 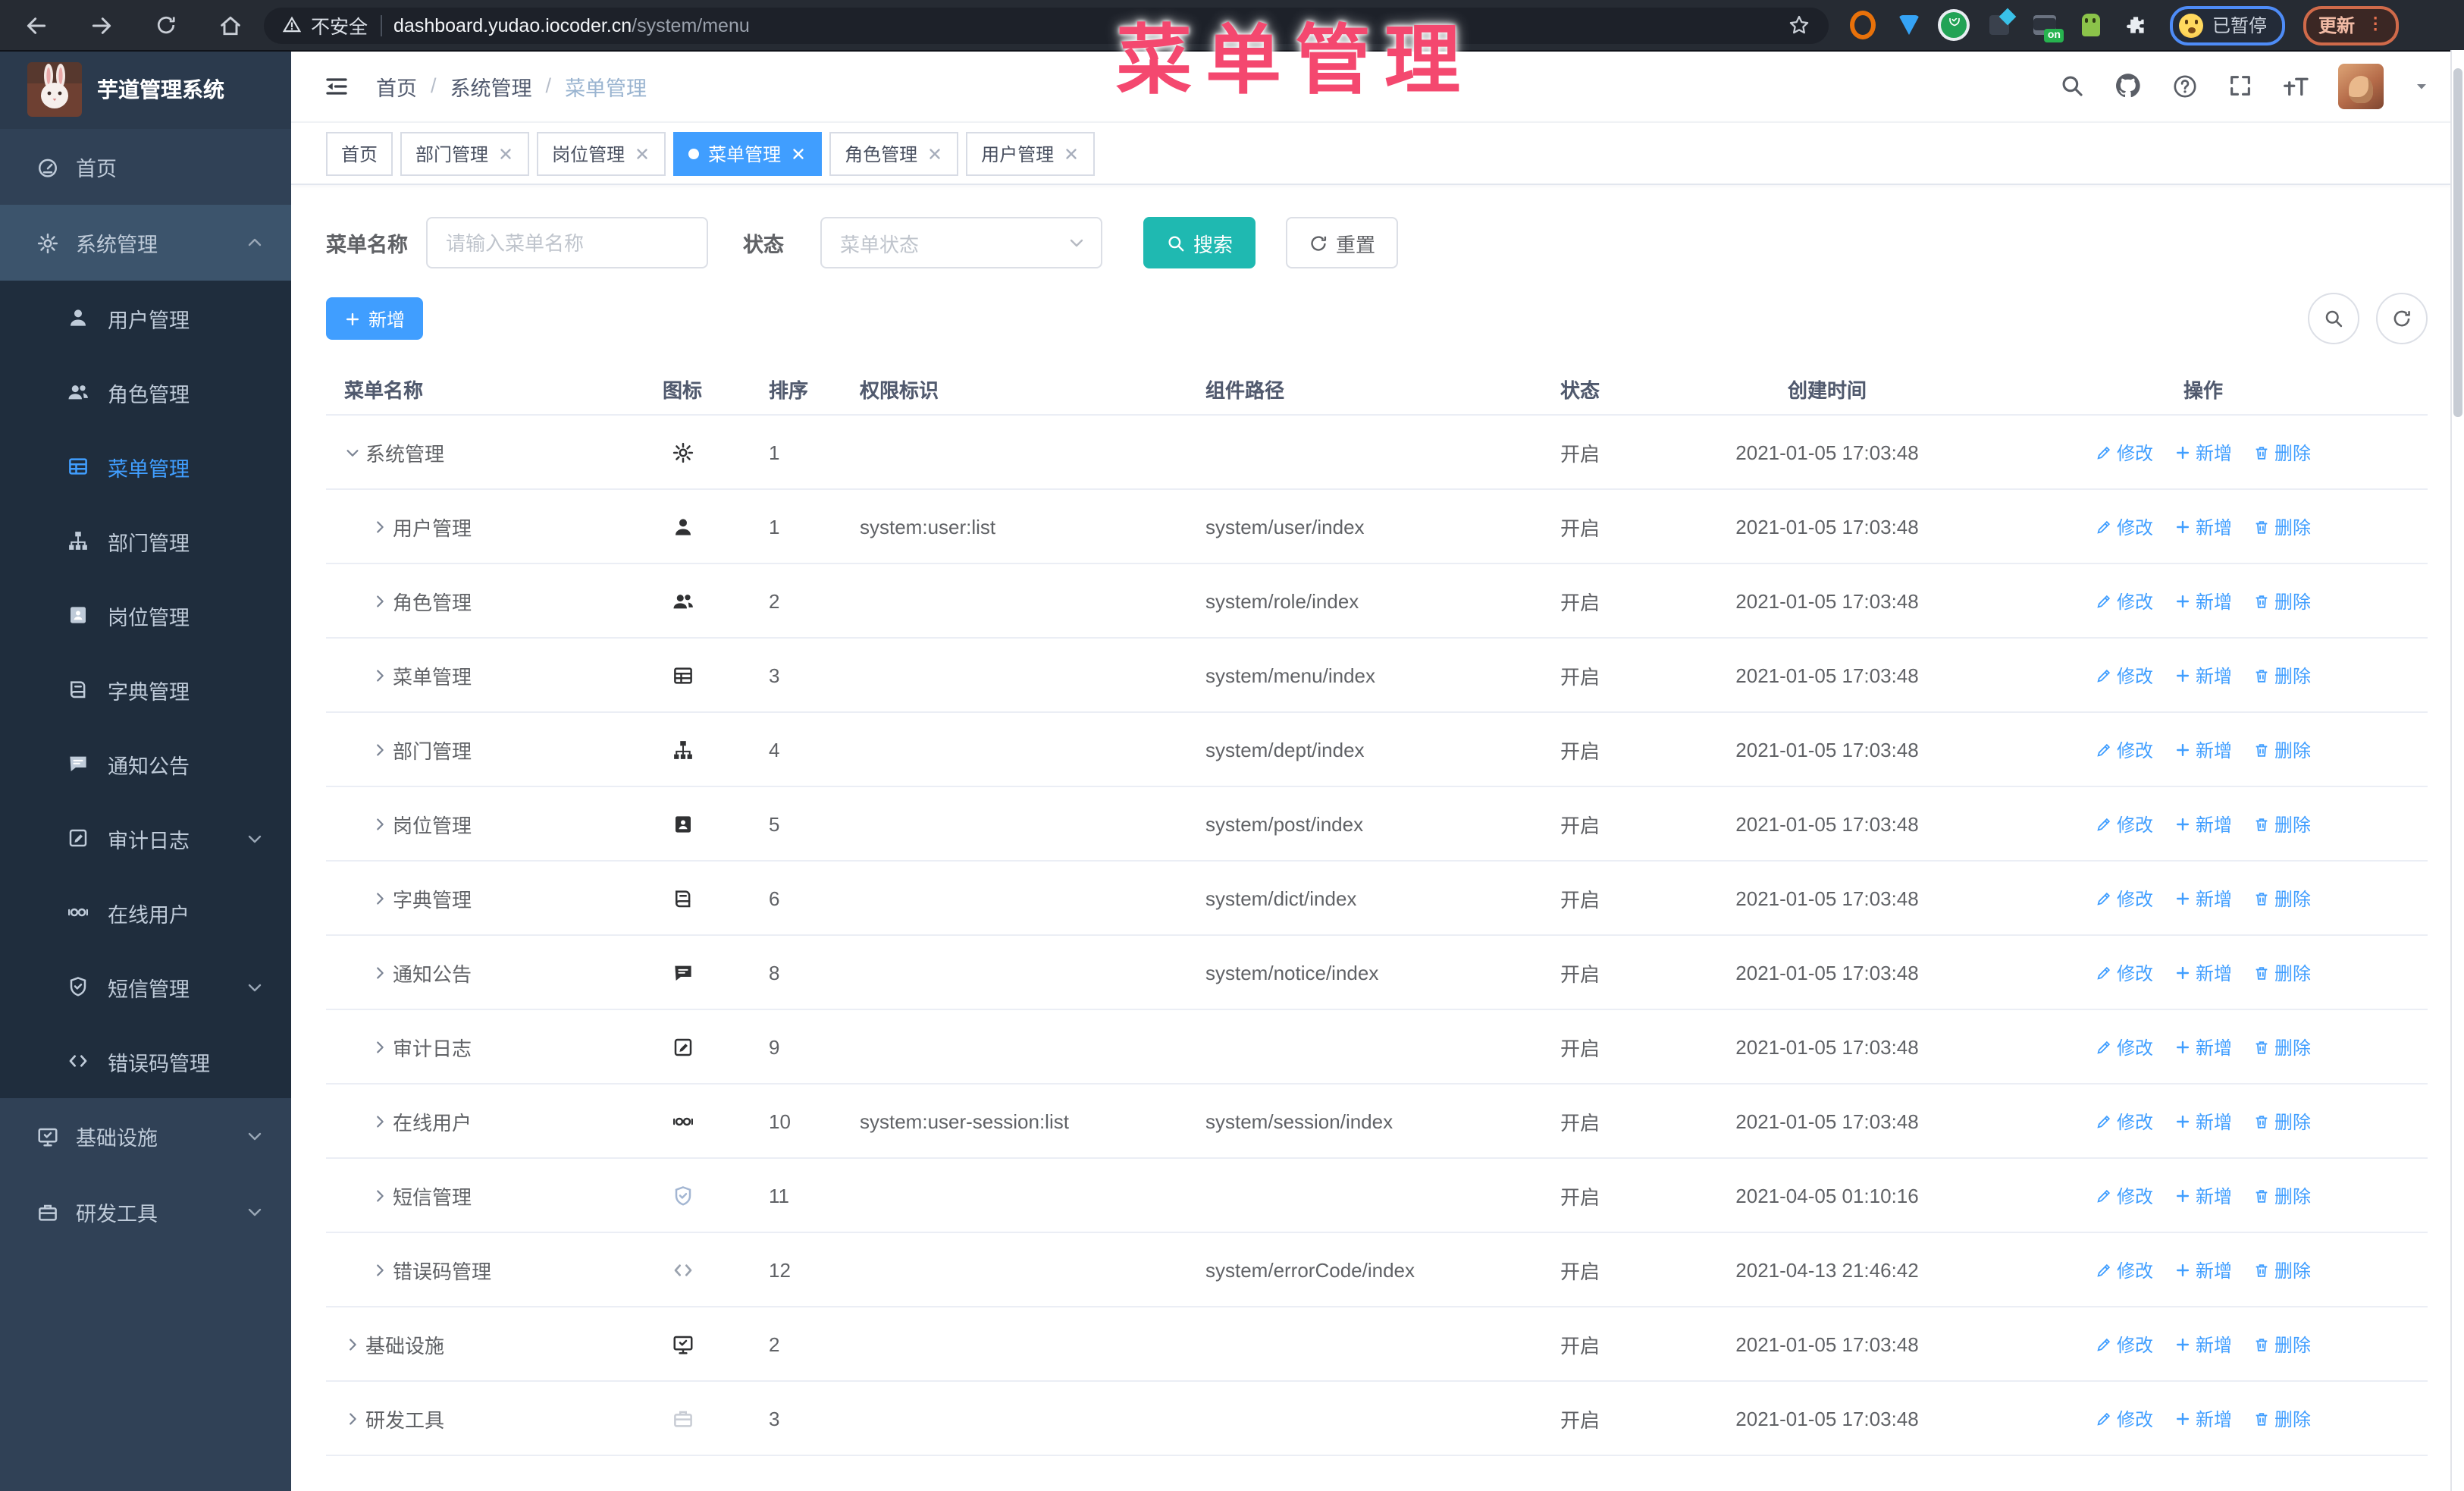 What do you see at coordinates (465, 153) in the screenshot?
I see `page-tab: 部门管理` at bounding box center [465, 153].